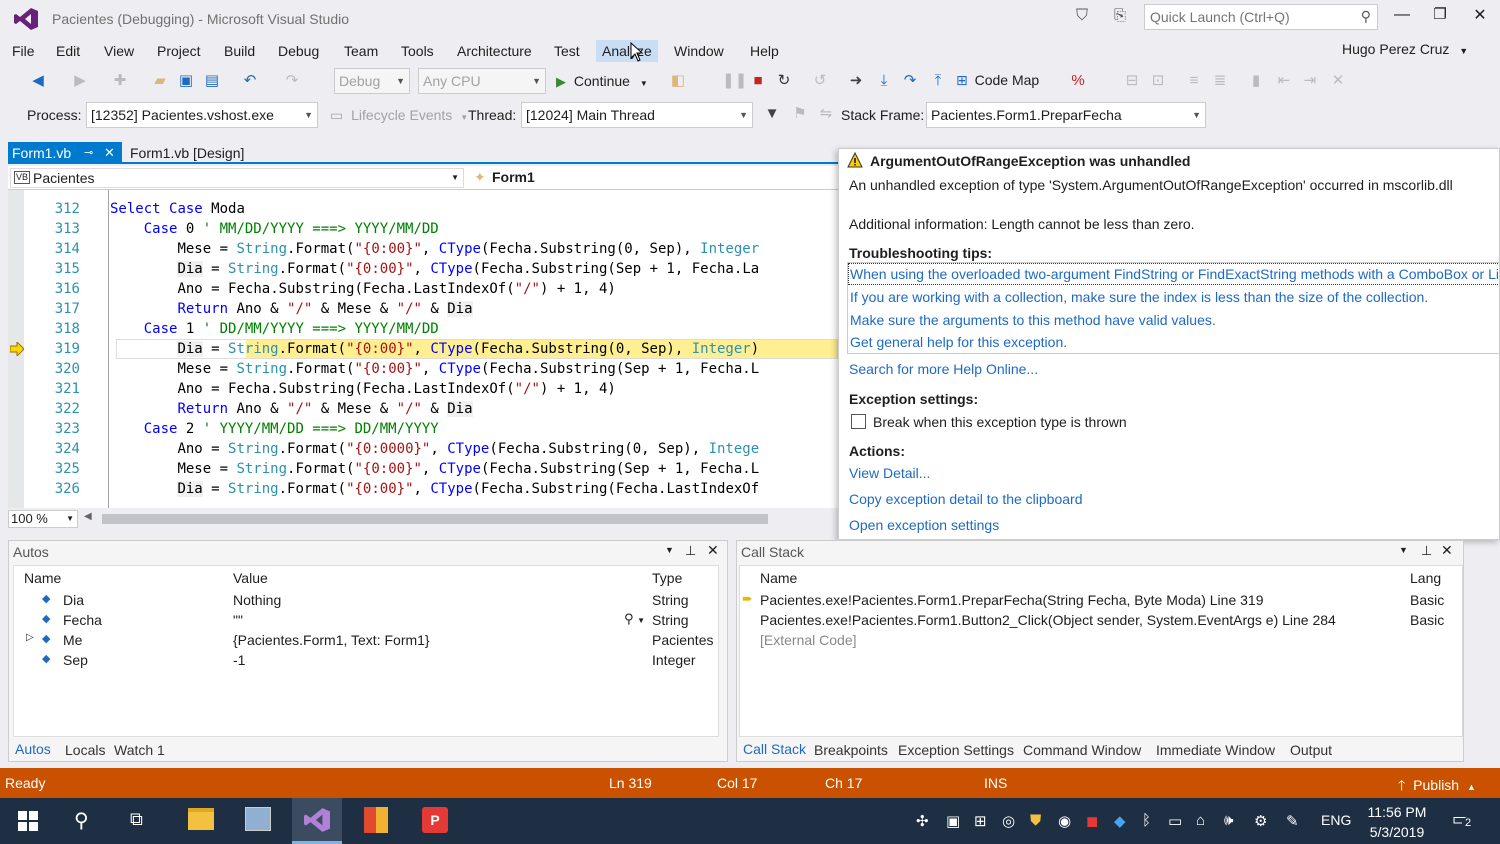 The image size is (1500, 844). What do you see at coordinates (81, 820) in the screenshot?
I see `search-icon: ⚲` at bounding box center [81, 820].